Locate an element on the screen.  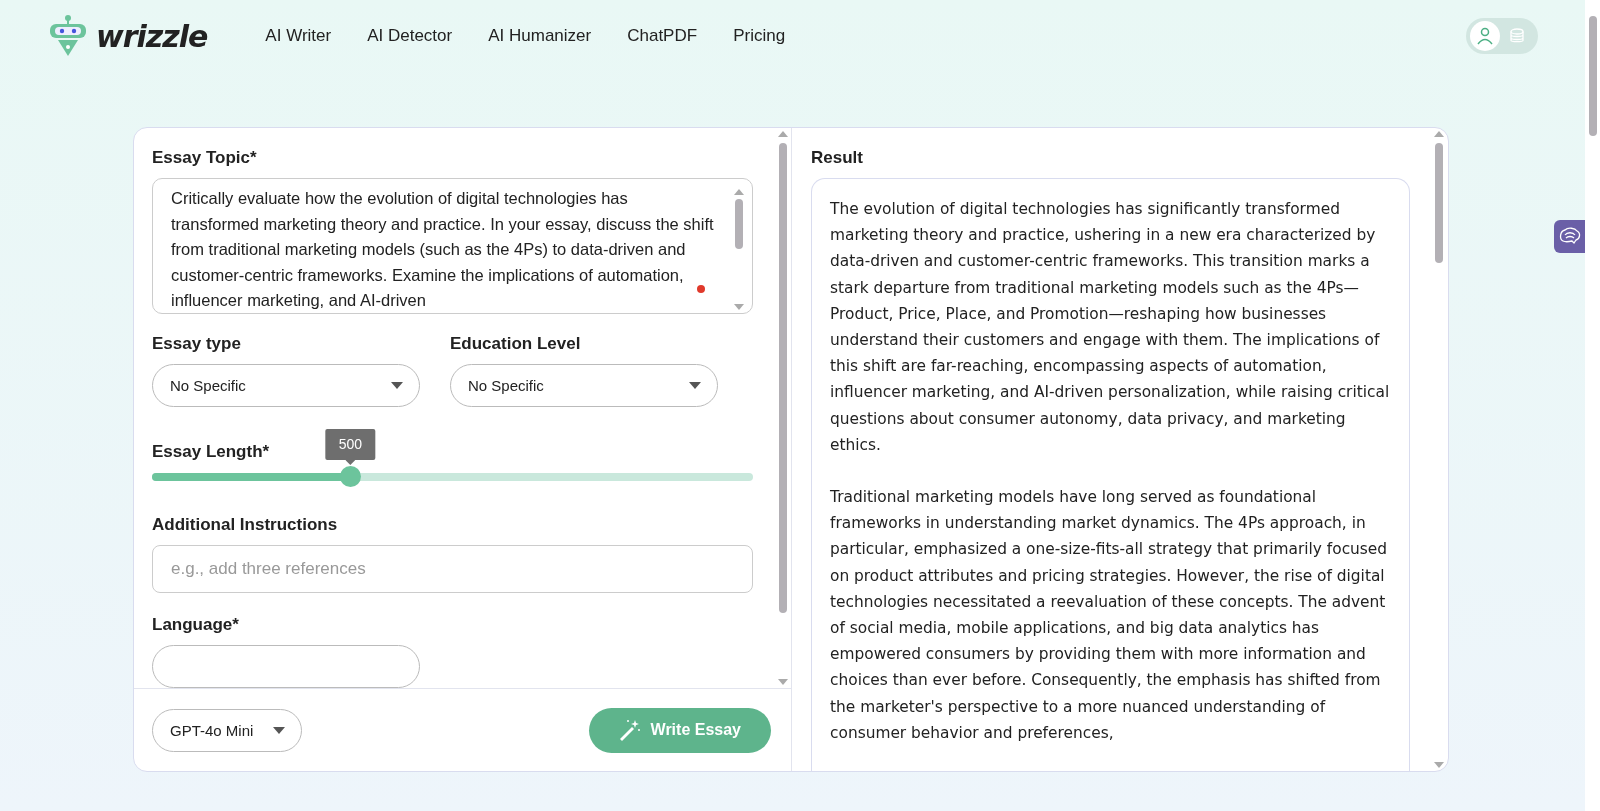
toggle-option is located at coordinates (1485, 36).